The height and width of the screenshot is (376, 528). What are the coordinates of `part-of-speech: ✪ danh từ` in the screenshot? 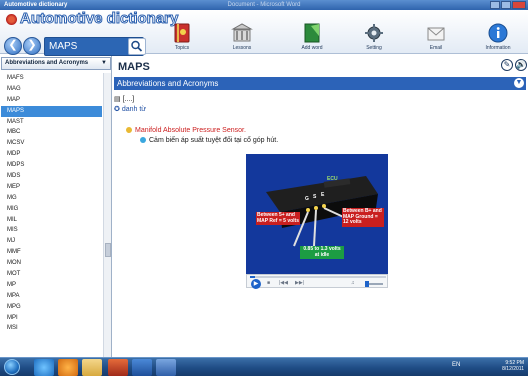 It's located at (130, 109).